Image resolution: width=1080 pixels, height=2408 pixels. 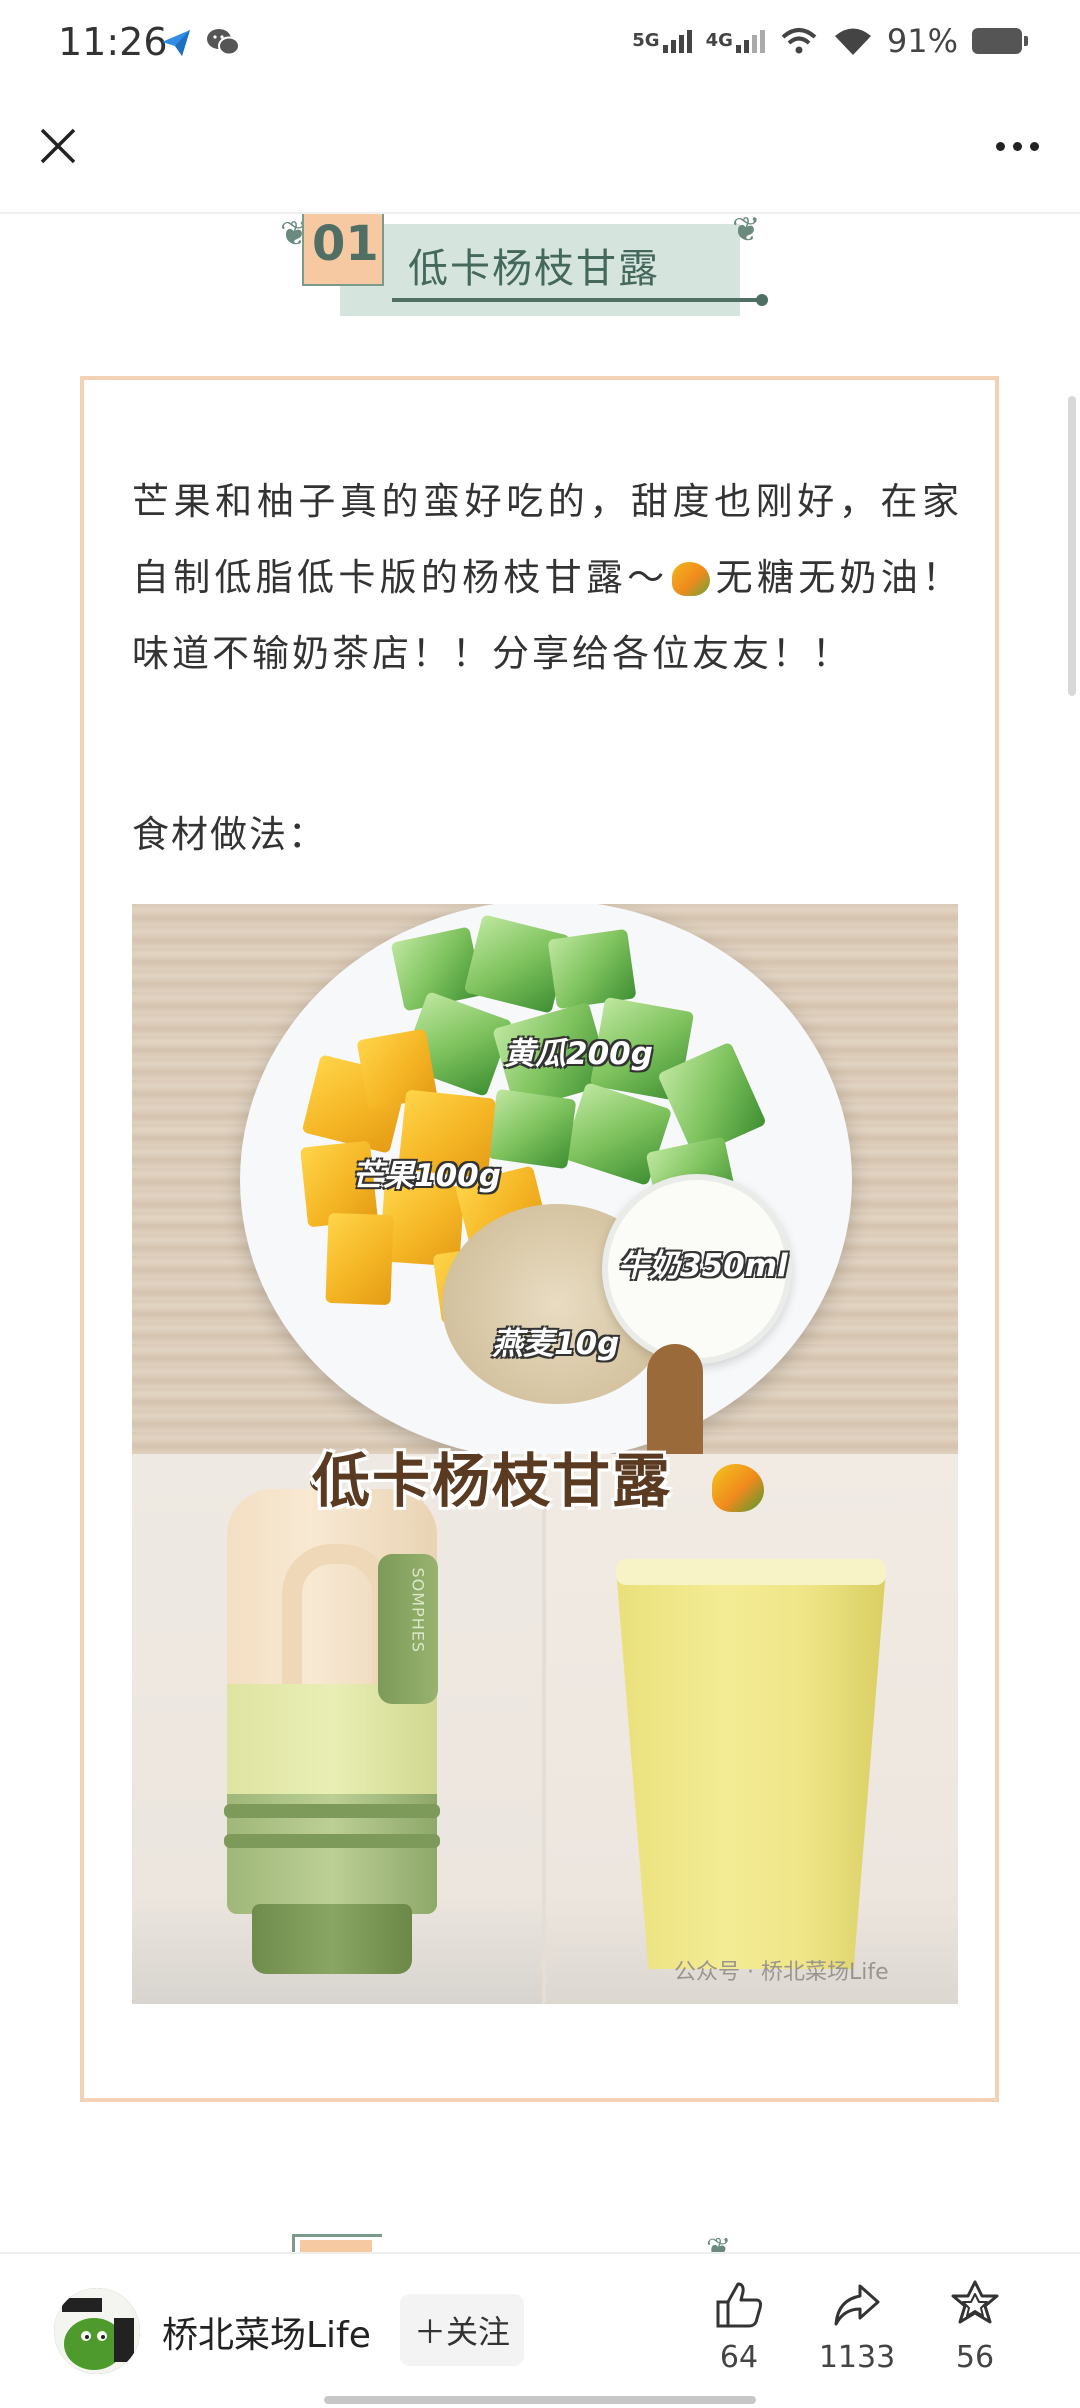 What do you see at coordinates (337, 1729) in the screenshot?
I see `bottle-photo: SOMPHES` at bounding box center [337, 1729].